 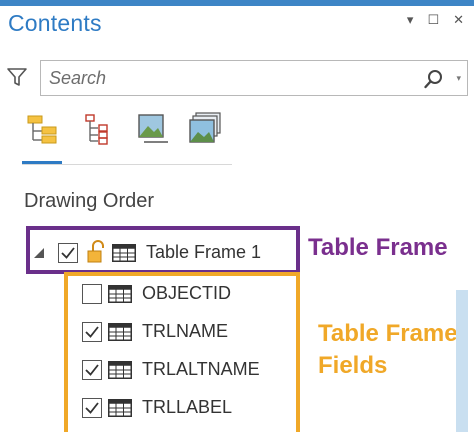 What do you see at coordinates (462, 361) in the screenshot?
I see `vertical-scrollbar` at bounding box center [462, 361].